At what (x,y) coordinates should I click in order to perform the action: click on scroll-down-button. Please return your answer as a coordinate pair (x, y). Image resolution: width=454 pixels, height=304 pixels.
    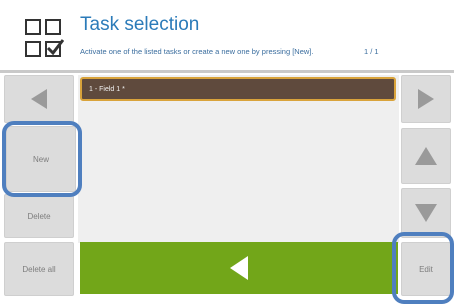
    Looking at the image, I should click on (426, 213).